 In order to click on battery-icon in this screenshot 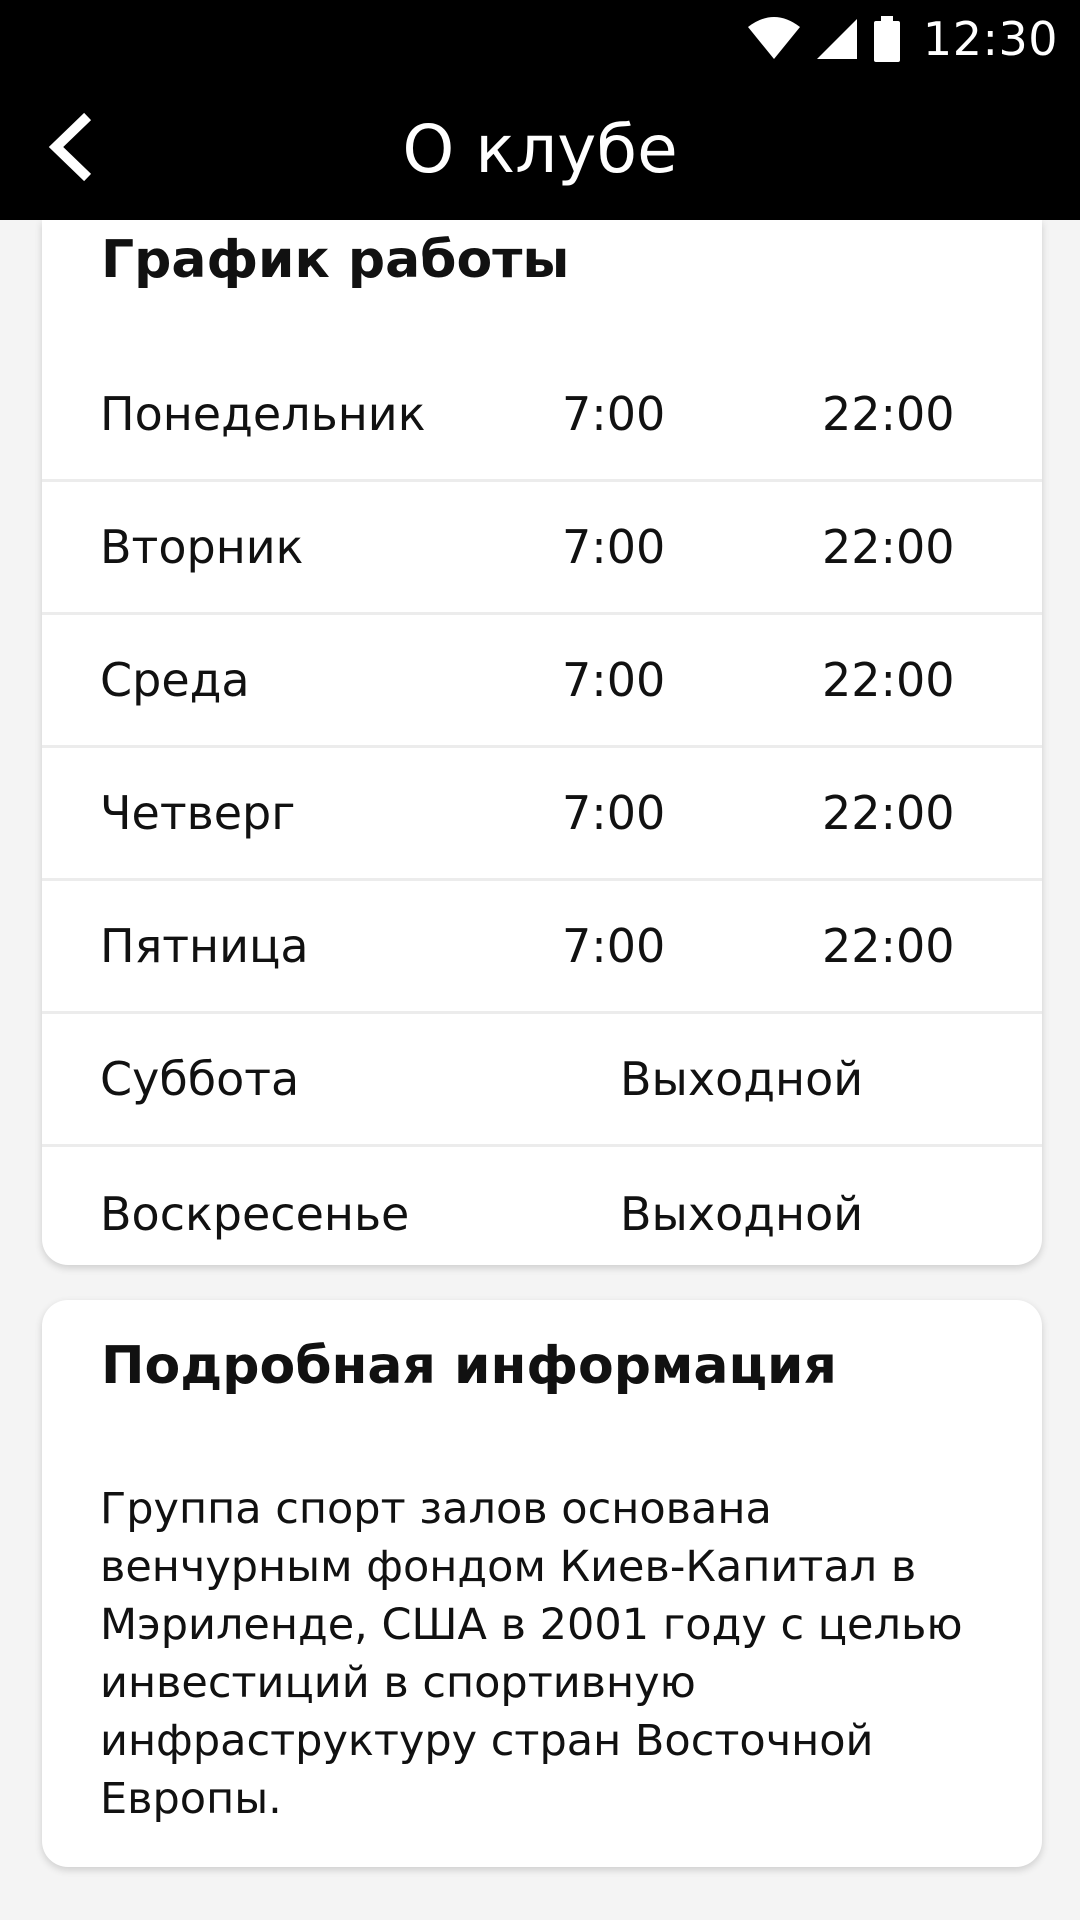, I will do `click(887, 39)`.